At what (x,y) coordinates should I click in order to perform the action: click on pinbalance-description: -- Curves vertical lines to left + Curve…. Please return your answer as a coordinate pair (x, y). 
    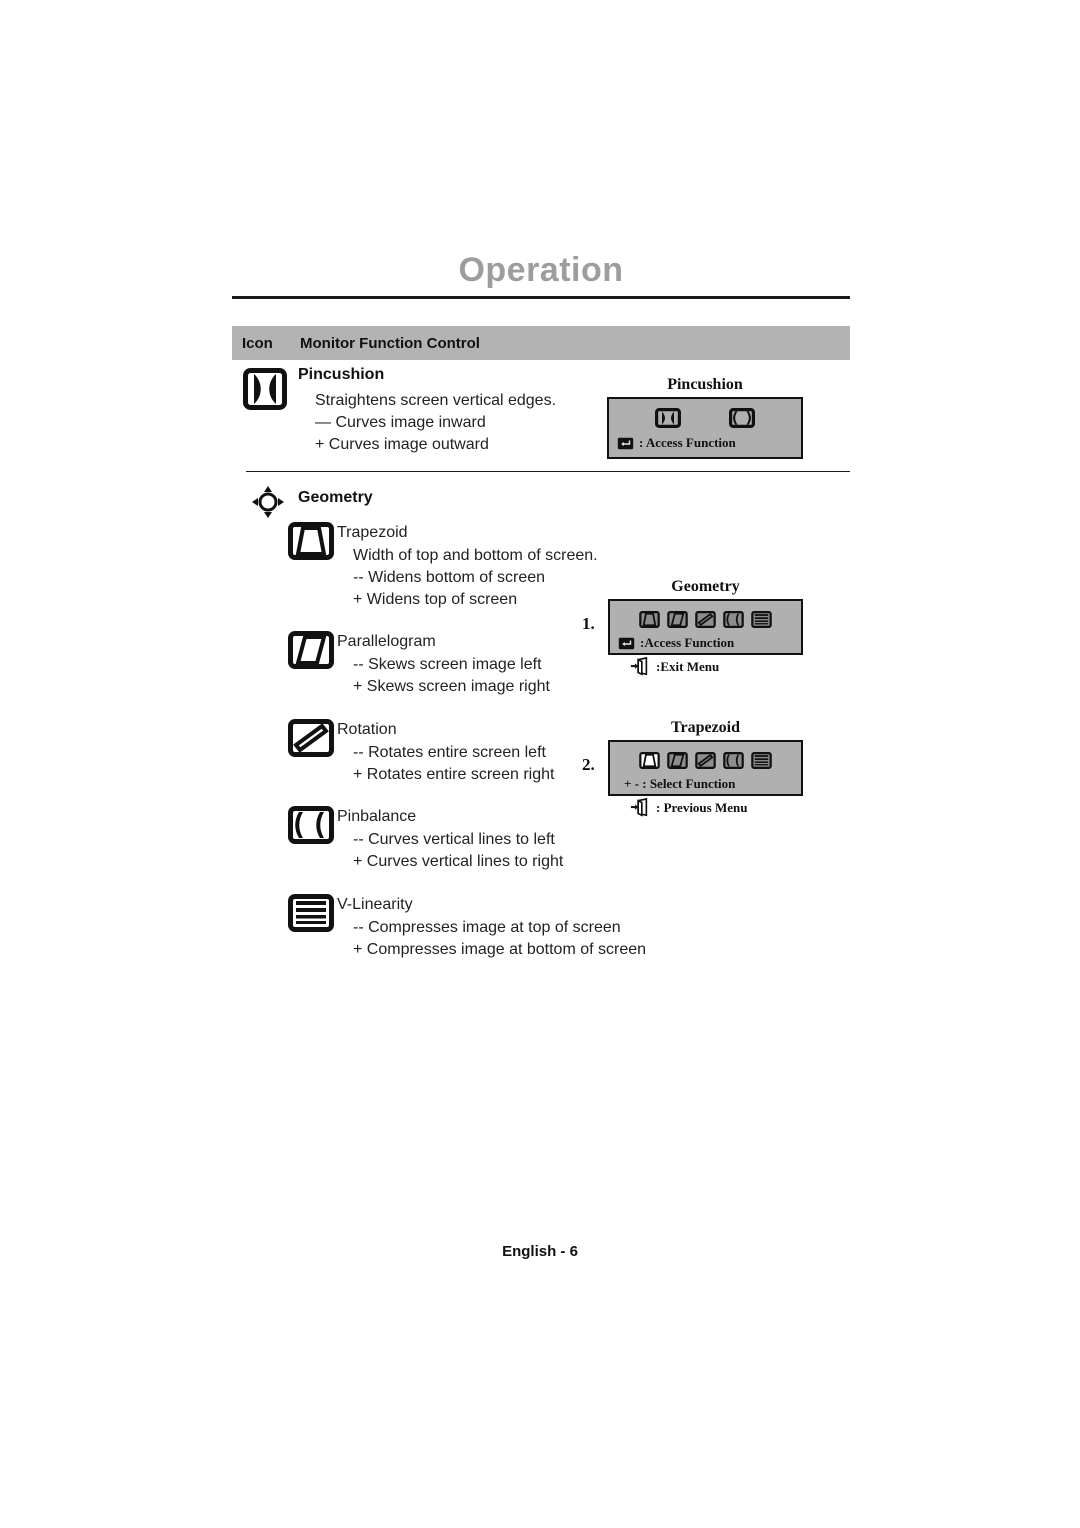
    Looking at the image, I should click on (458, 851).